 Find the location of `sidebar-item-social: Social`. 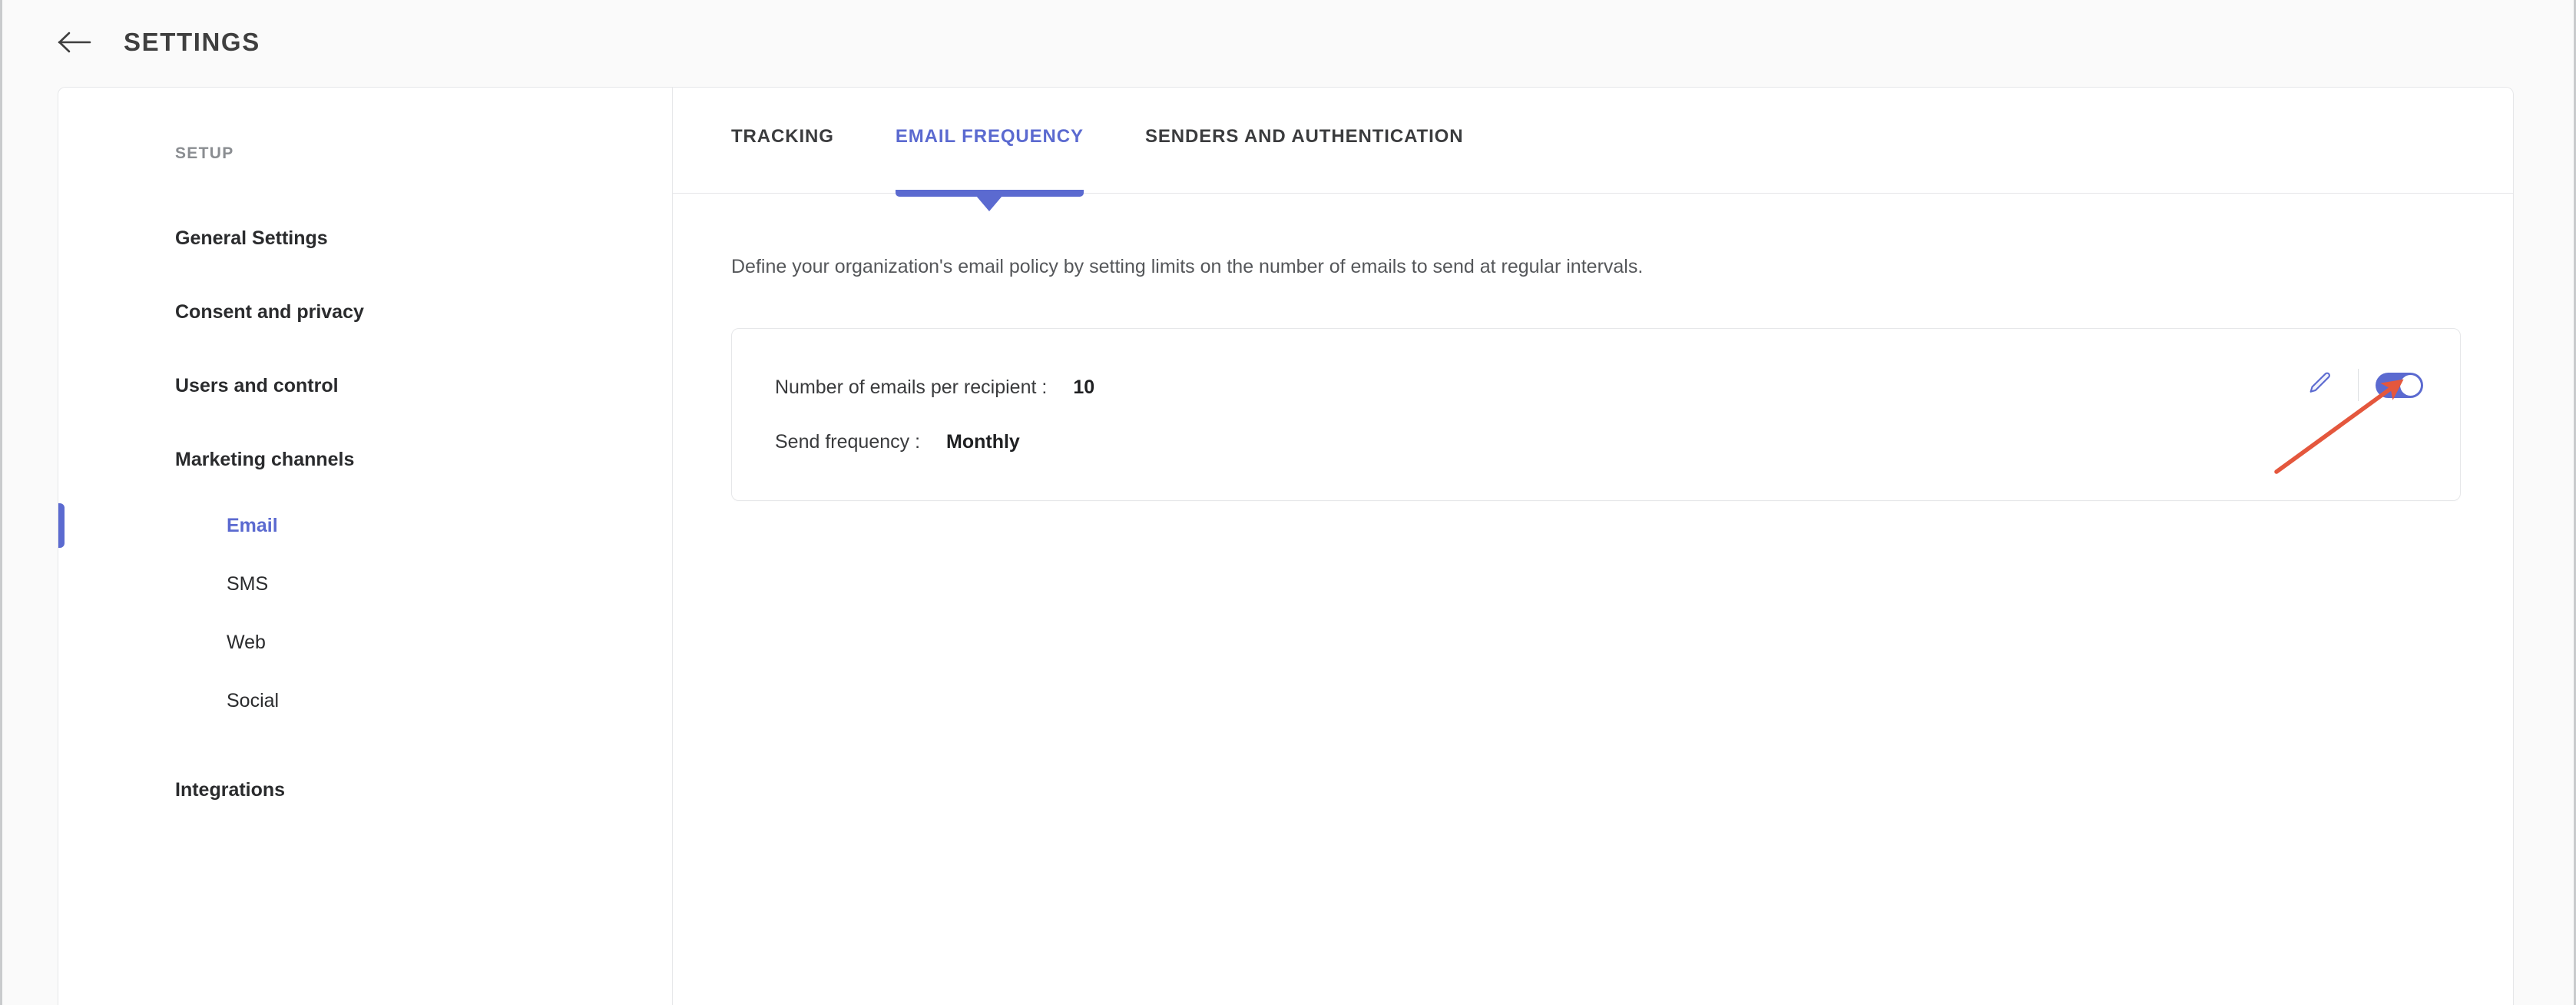

sidebar-item-social: Social is located at coordinates (365, 701).